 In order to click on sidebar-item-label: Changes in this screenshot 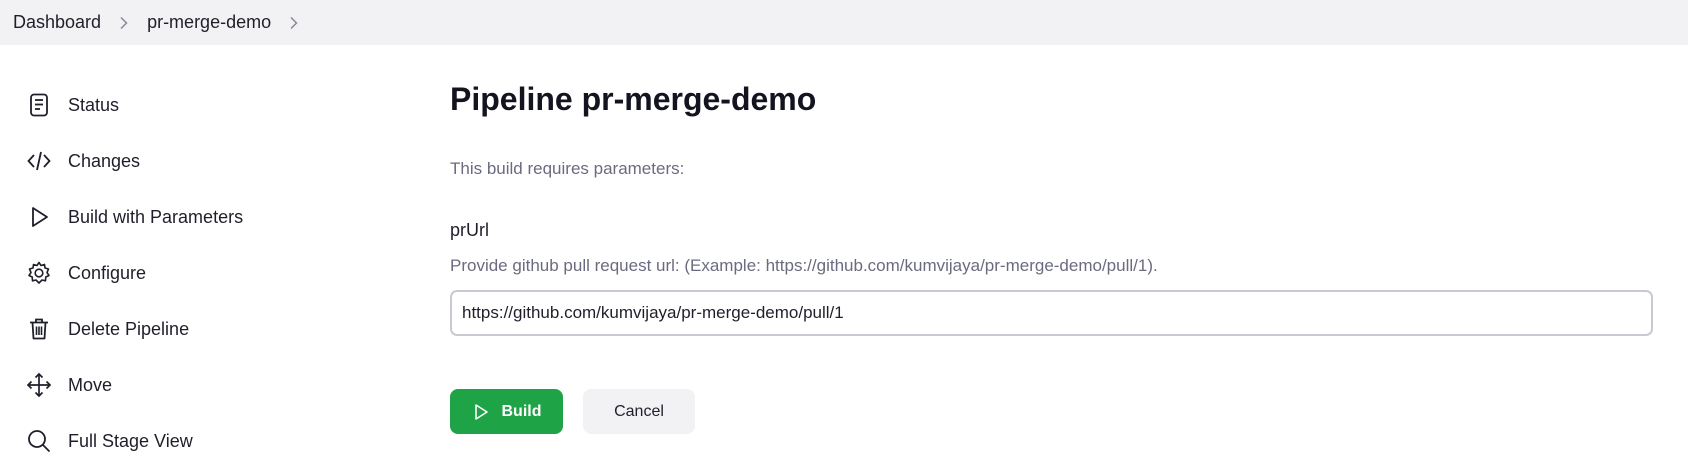, I will do `click(104, 160)`.